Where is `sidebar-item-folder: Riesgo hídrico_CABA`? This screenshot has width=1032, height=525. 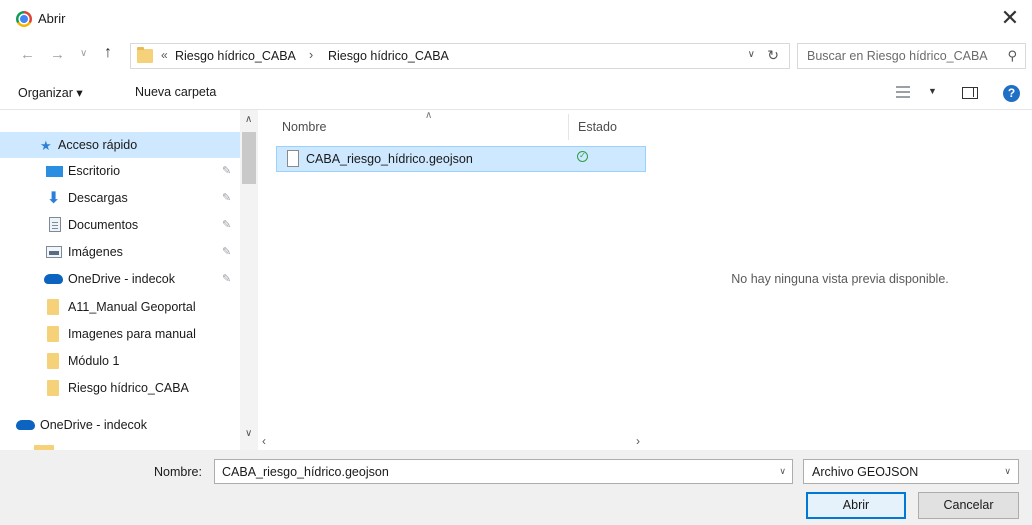
sidebar-item-folder: Riesgo hídrico_CABA is located at coordinates (120, 388).